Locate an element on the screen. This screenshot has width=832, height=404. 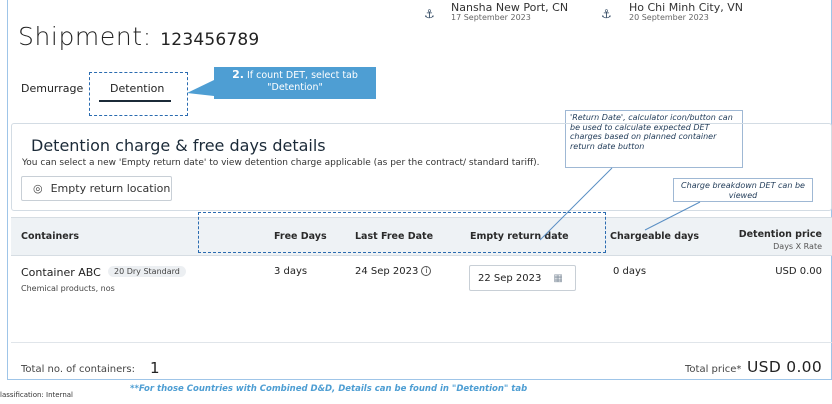
col-containers: Containers is located at coordinates (50, 236).